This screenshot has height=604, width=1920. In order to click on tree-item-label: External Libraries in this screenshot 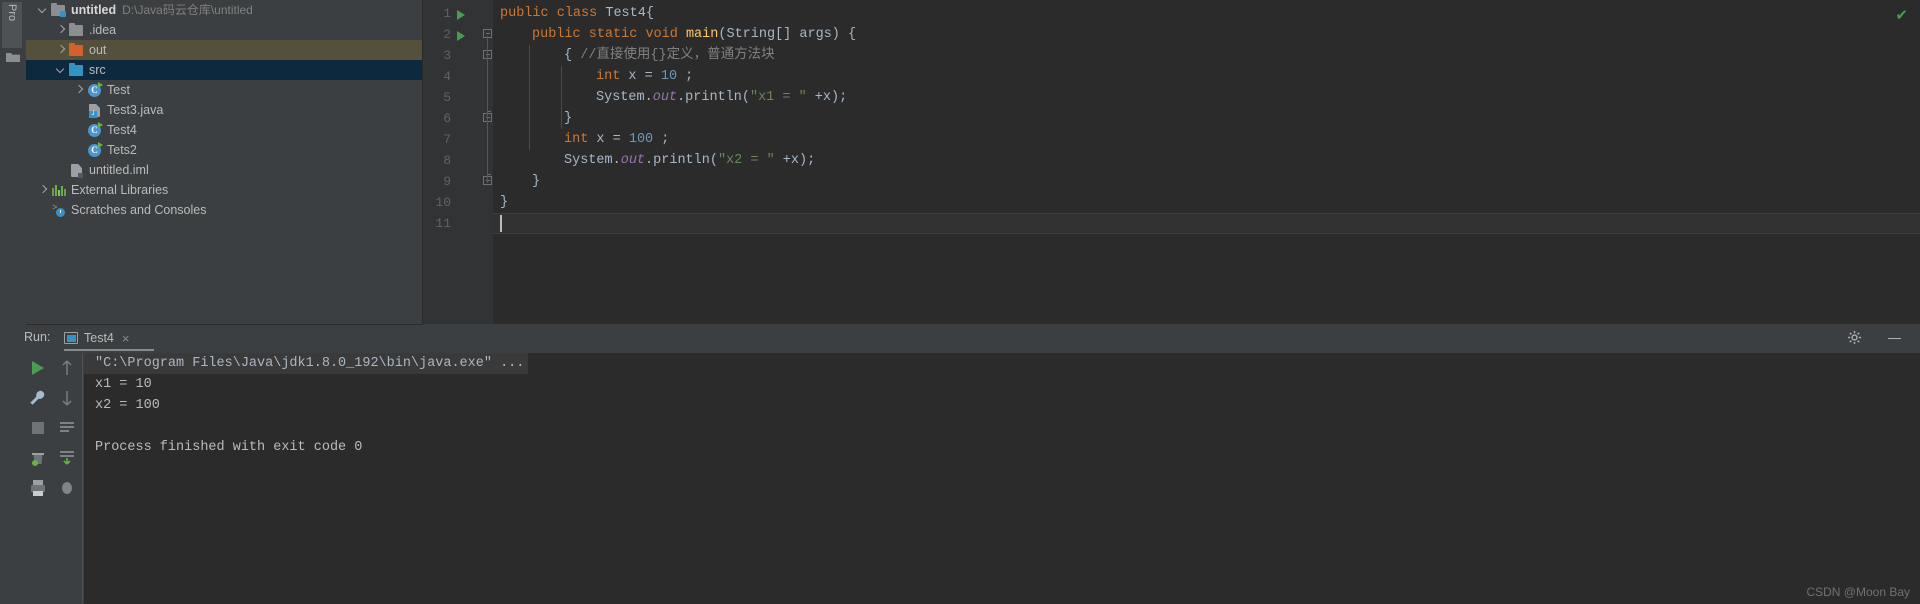, I will do `click(120, 190)`.